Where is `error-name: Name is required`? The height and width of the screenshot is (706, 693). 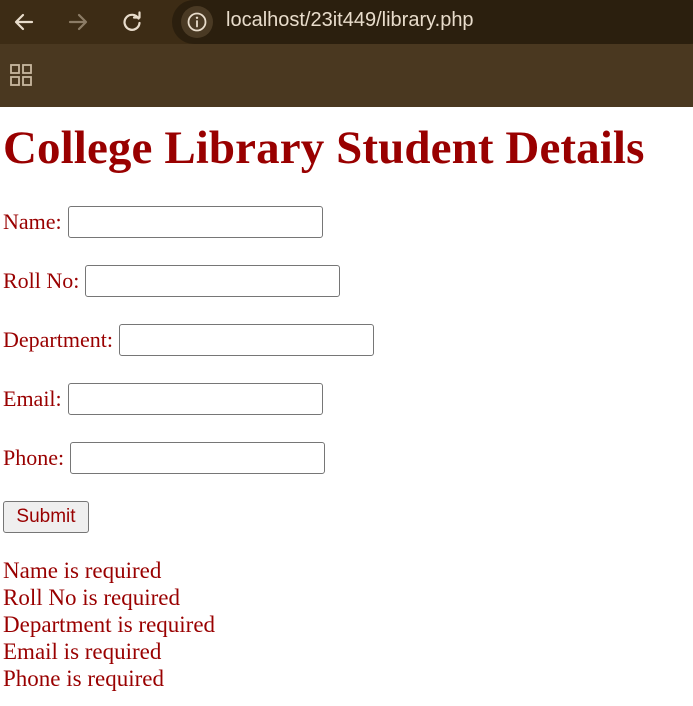 error-name: Name is required is located at coordinates (82, 570).